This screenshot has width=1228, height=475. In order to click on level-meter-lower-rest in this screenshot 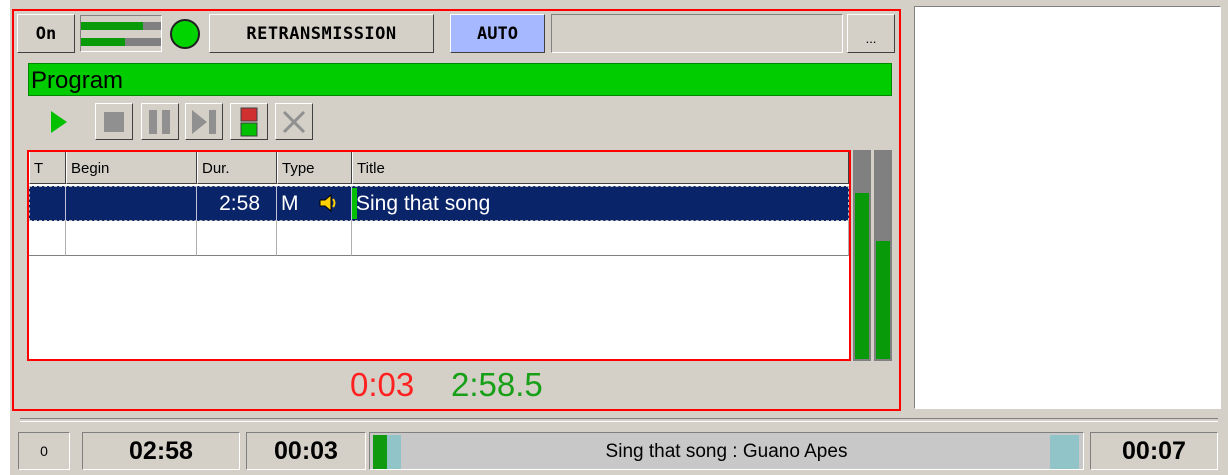, I will do `click(143, 42)`.